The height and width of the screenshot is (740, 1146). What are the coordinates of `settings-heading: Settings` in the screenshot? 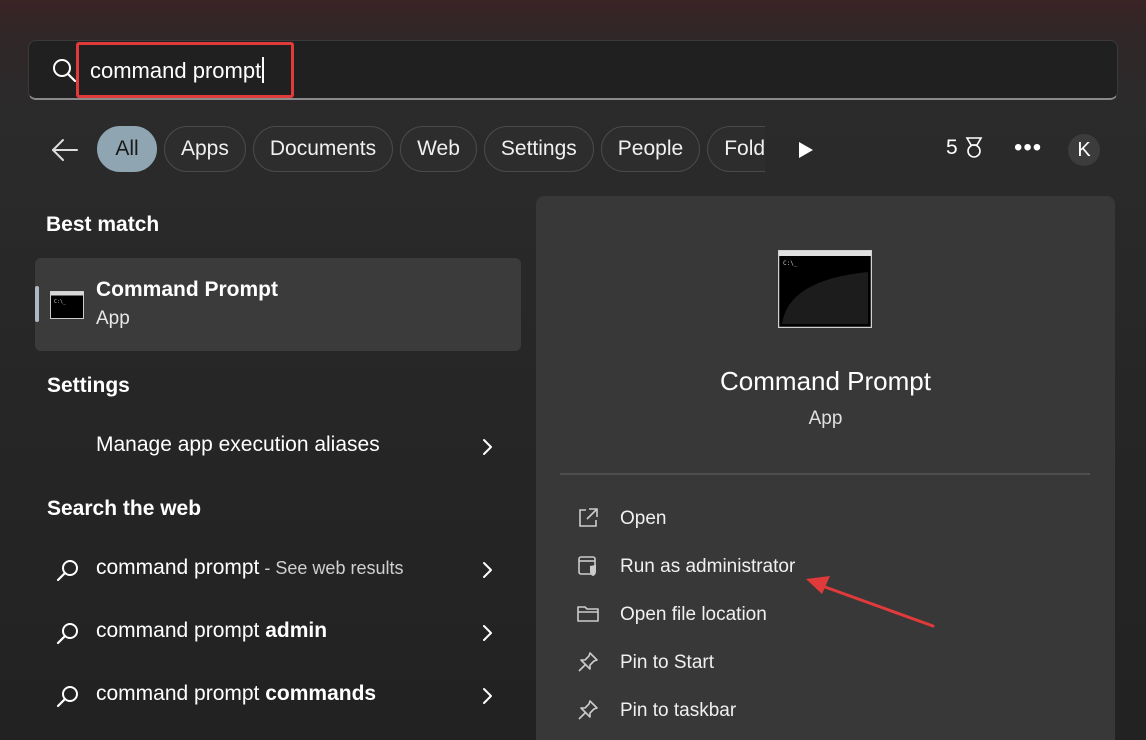 It's located at (88, 385).